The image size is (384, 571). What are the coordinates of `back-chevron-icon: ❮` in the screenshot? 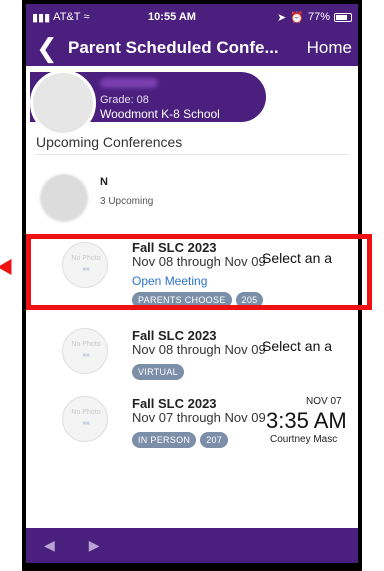 It's located at (47, 48).